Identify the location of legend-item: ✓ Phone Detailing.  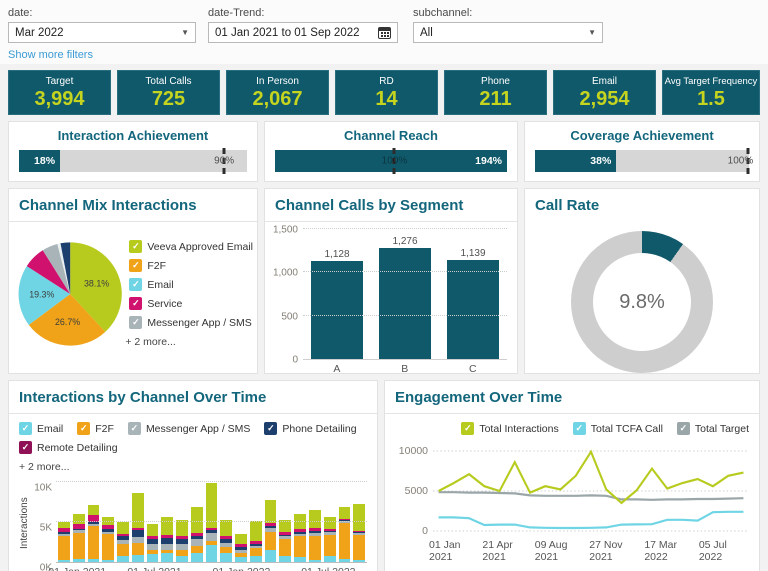
(310, 428).